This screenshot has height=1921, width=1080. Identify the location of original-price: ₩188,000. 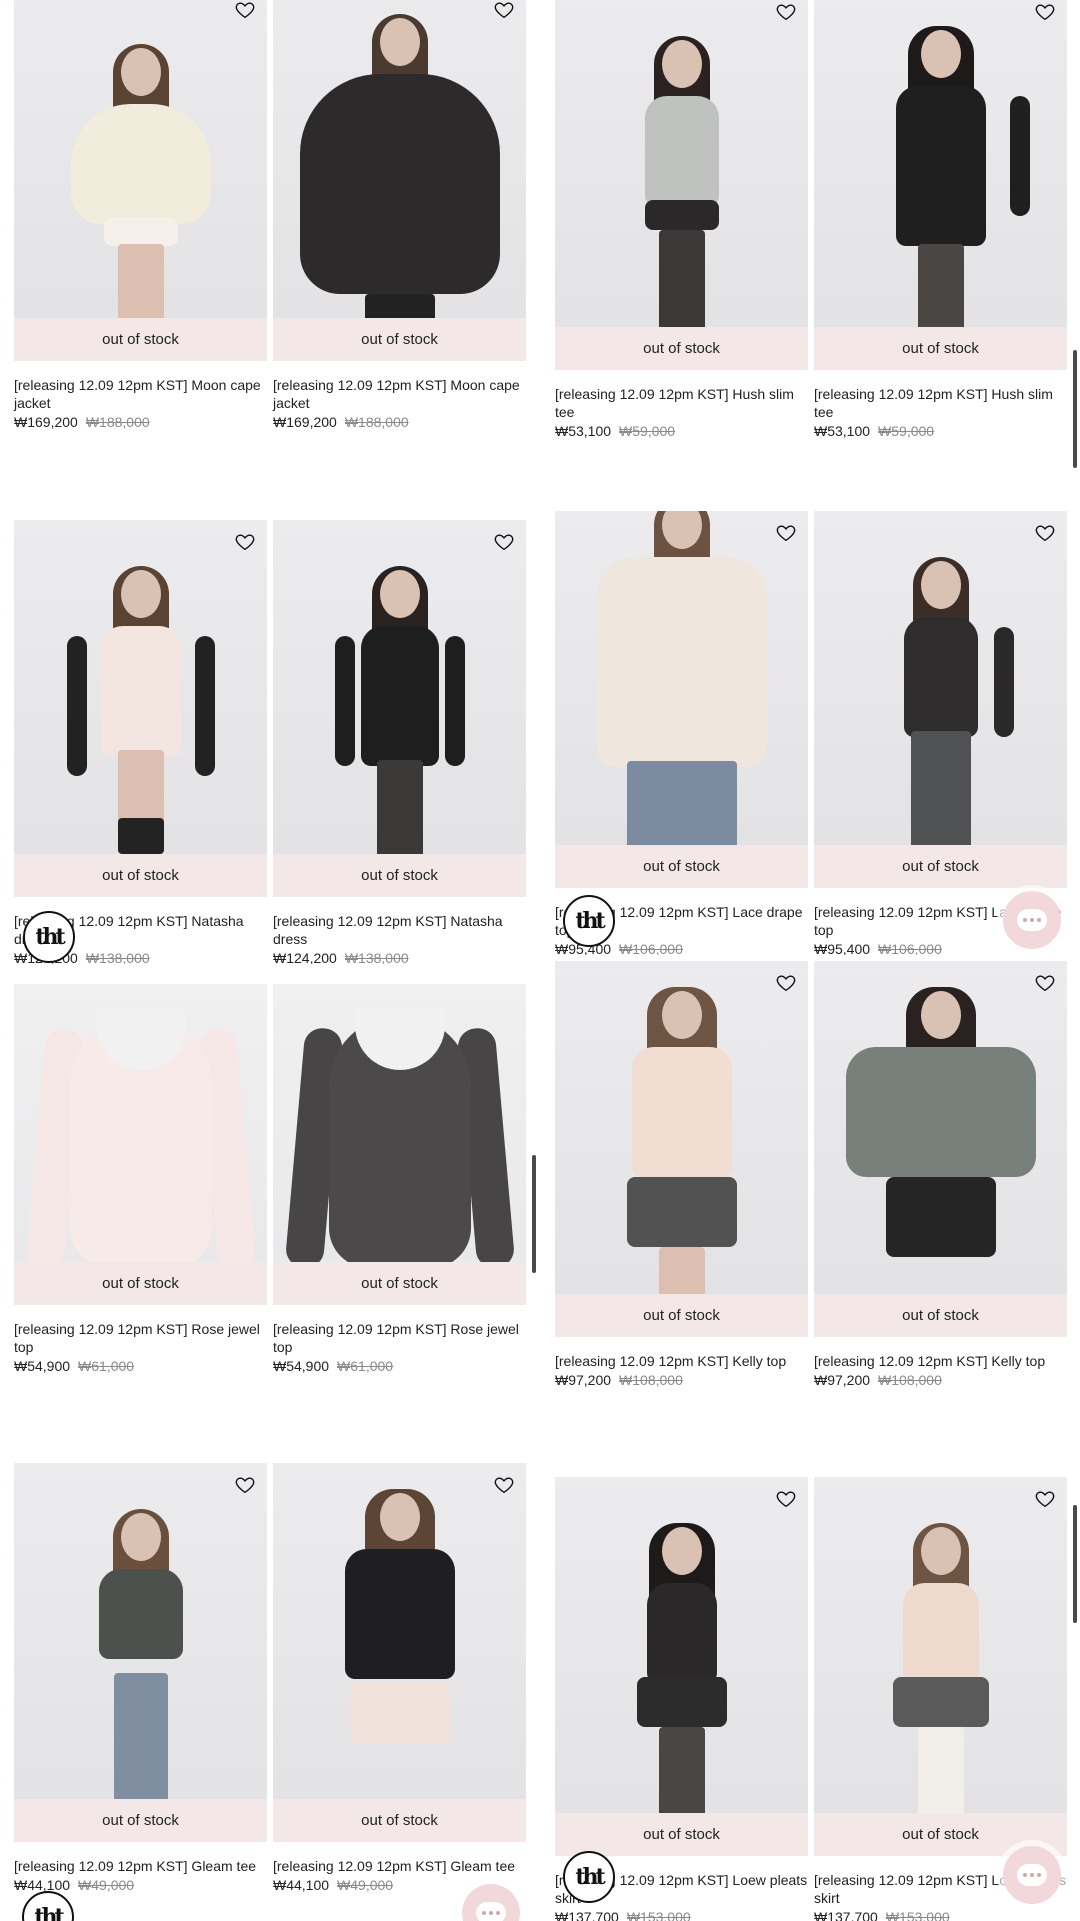
(117, 422).